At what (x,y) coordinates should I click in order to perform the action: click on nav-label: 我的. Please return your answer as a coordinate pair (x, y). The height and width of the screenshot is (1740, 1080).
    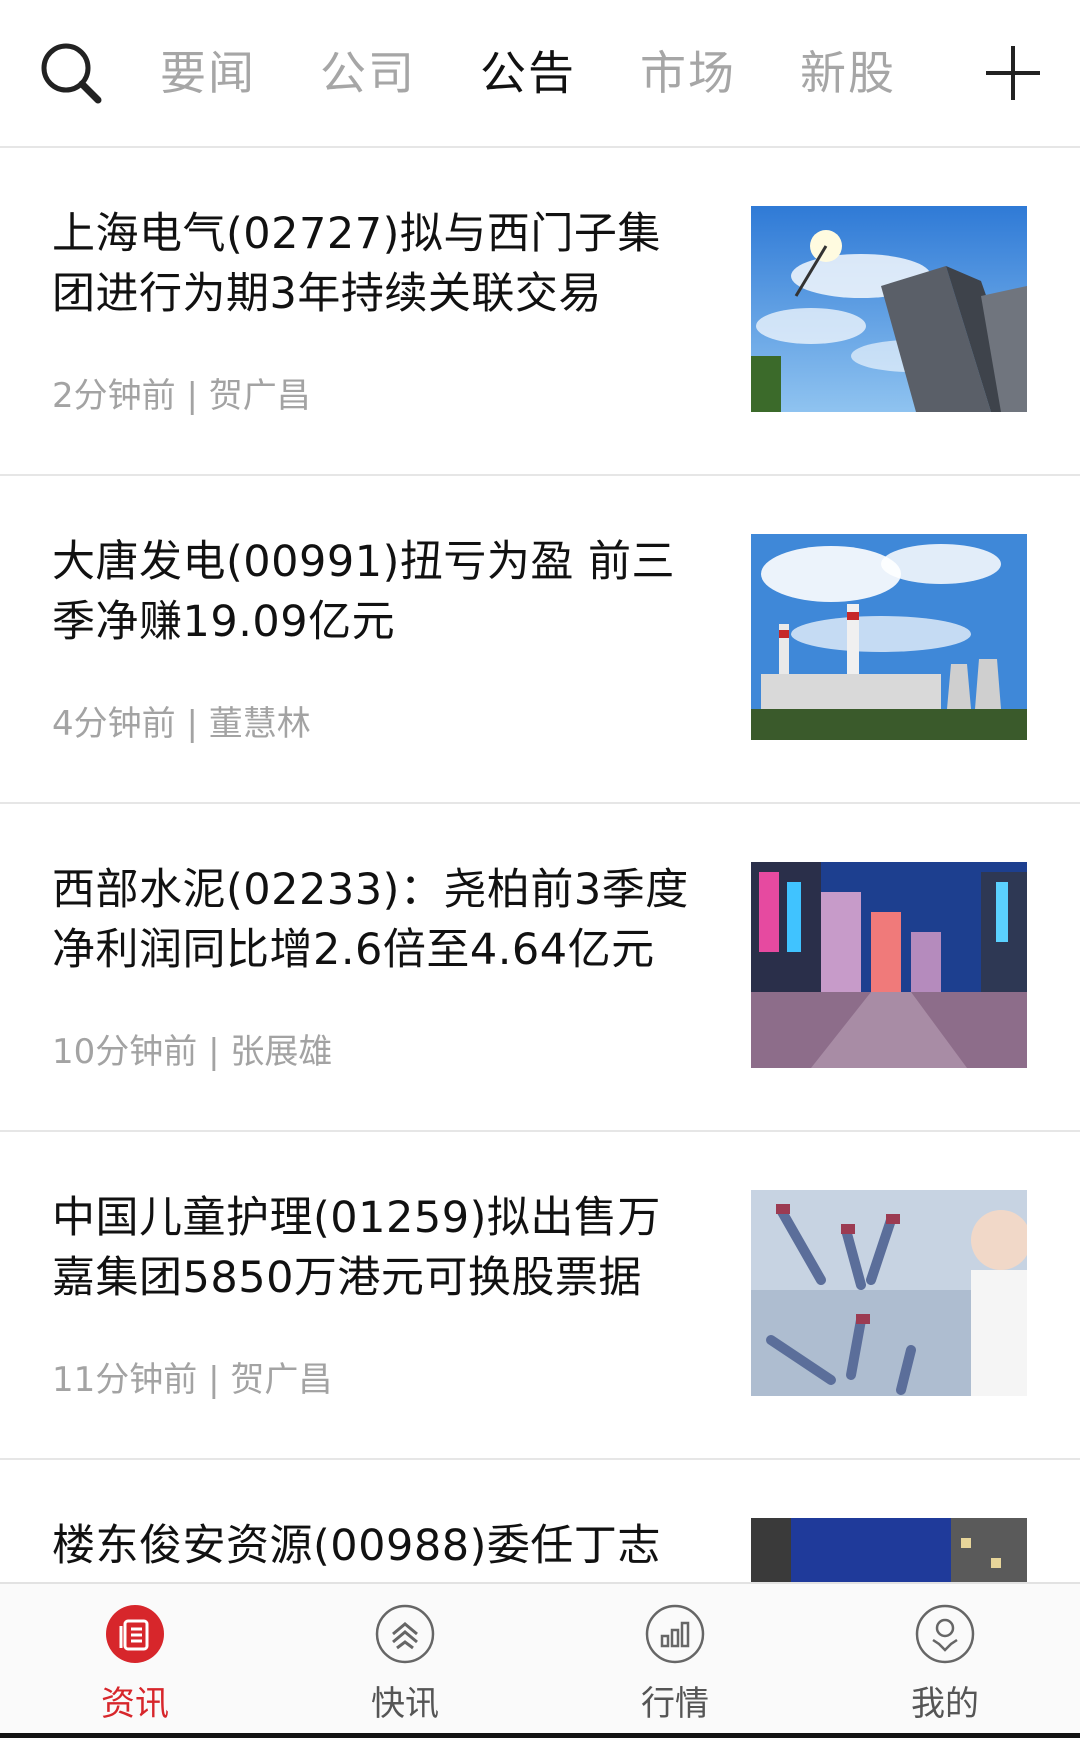
    Looking at the image, I should click on (945, 1704).